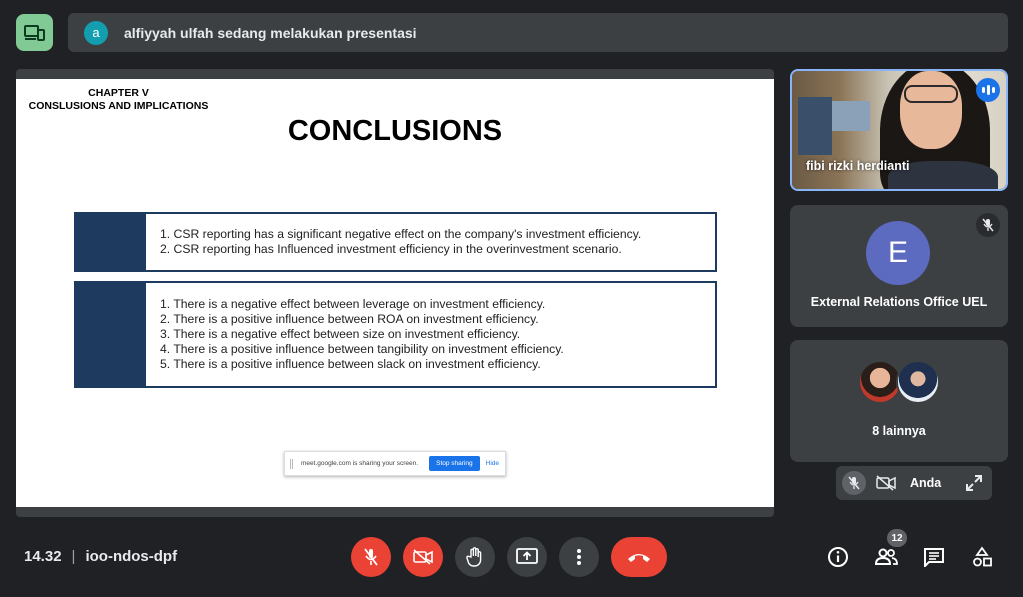 The width and height of the screenshot is (1023, 597). Describe the element at coordinates (96, 32) in the screenshot. I see `presenter-avatar: a` at that location.